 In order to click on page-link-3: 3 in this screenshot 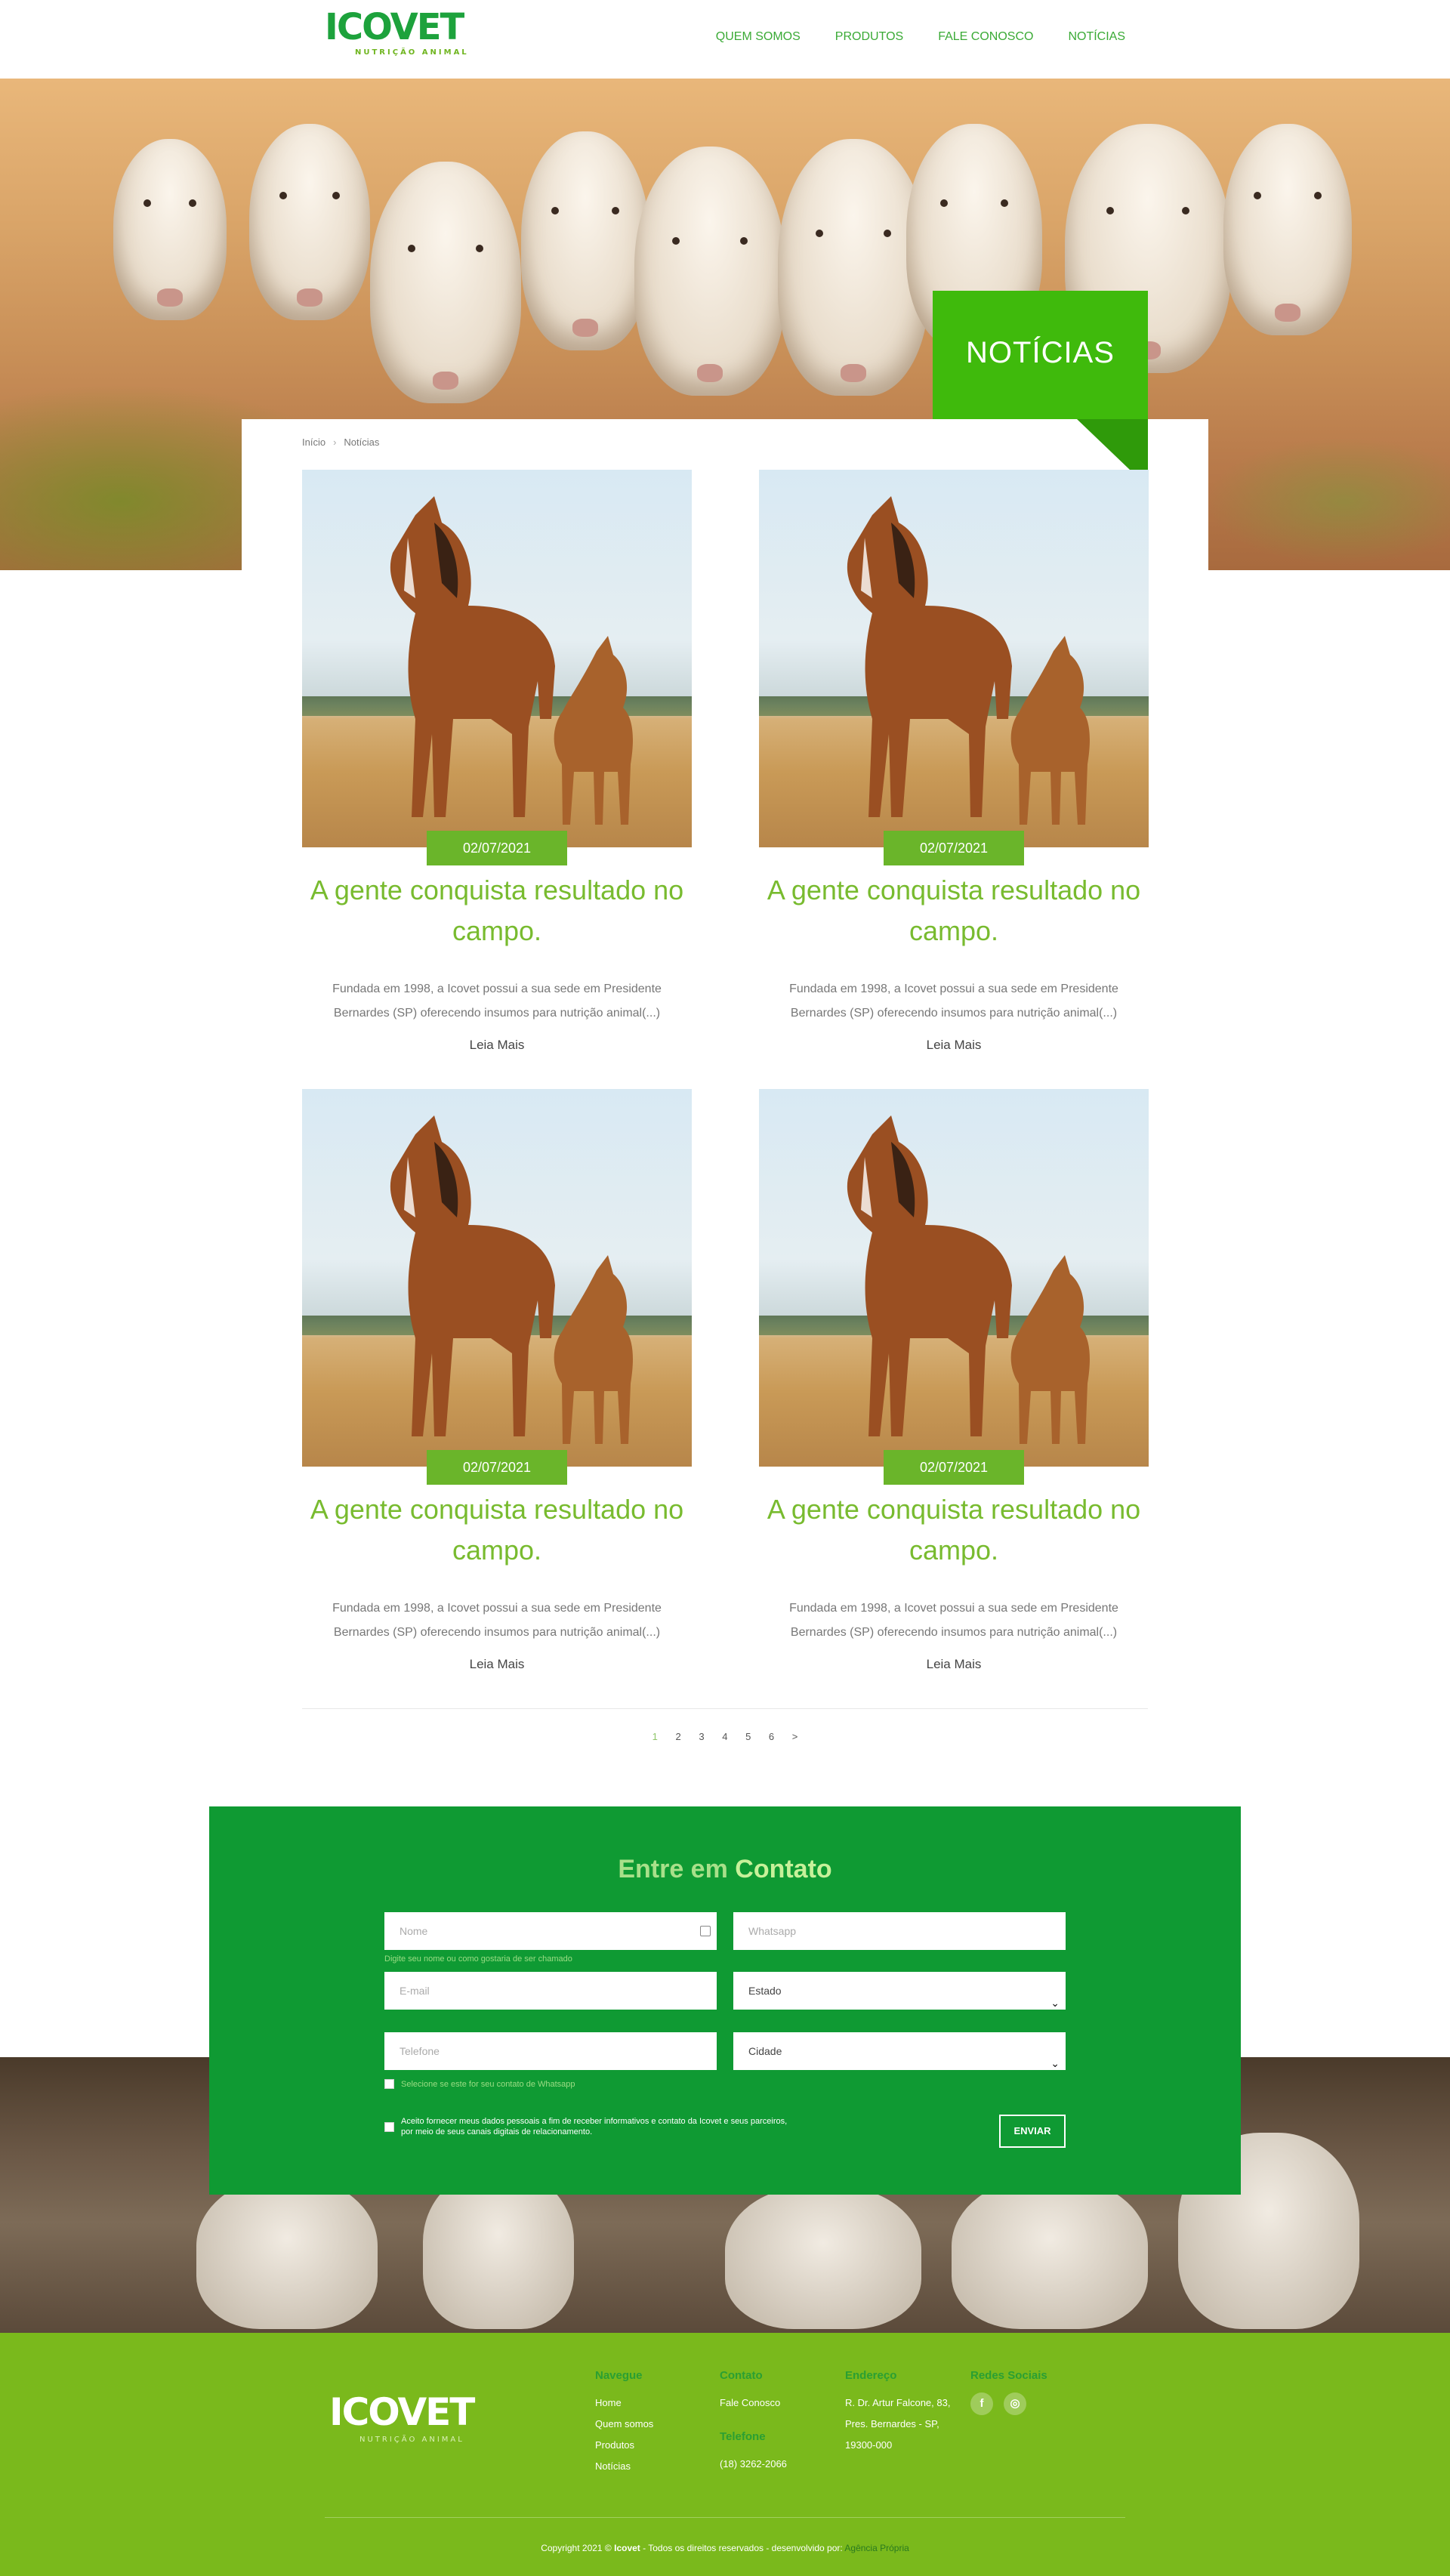, I will do `click(701, 1736)`.